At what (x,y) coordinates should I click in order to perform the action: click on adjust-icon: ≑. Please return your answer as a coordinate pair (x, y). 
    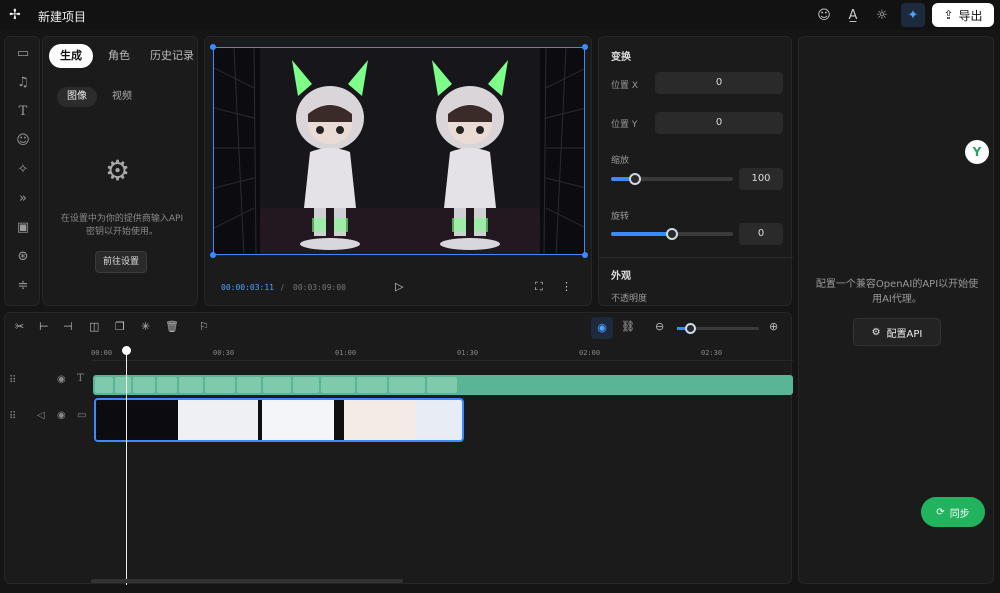
    Looking at the image, I should click on (23, 286).